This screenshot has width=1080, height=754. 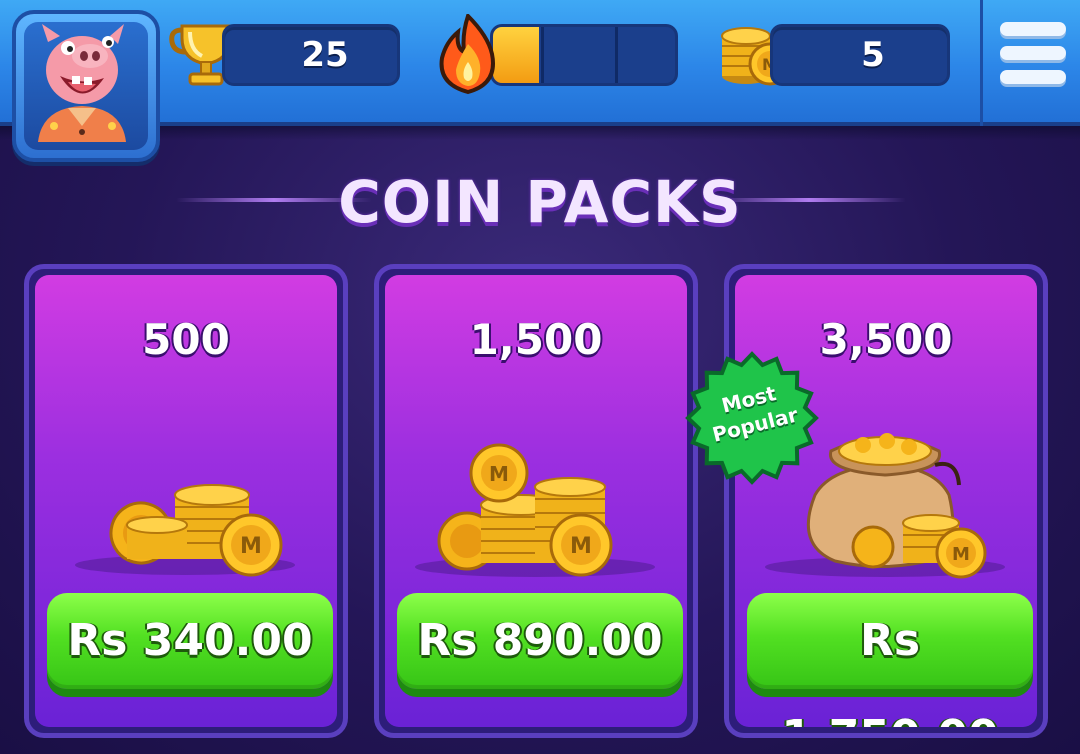 I want to click on menu-button, so click(x=1033, y=55).